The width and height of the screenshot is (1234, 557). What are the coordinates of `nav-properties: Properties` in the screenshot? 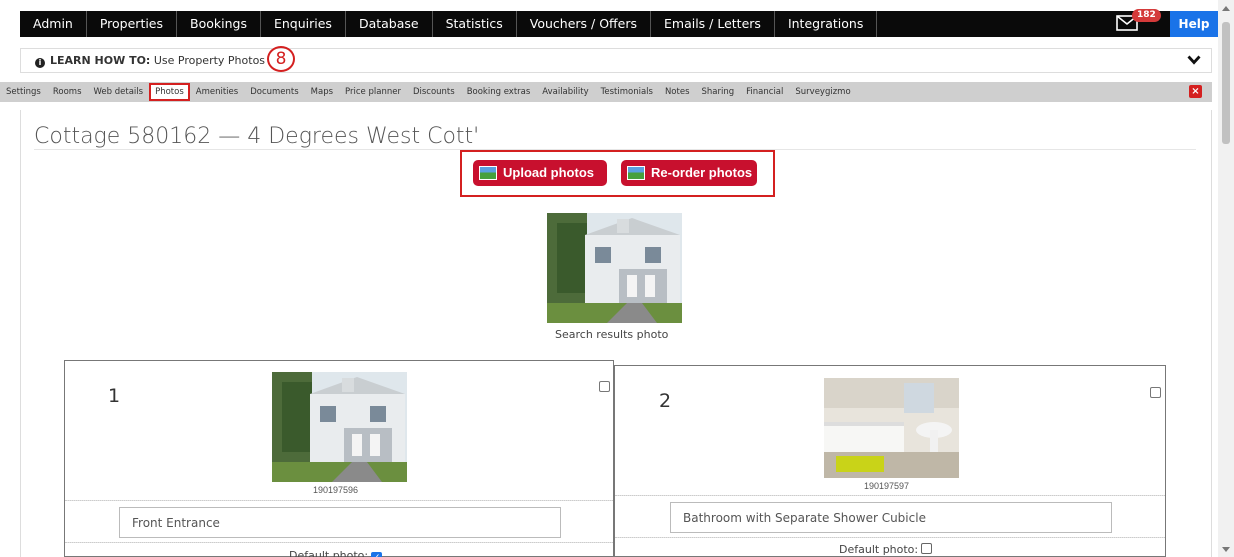 It's located at (132, 24).